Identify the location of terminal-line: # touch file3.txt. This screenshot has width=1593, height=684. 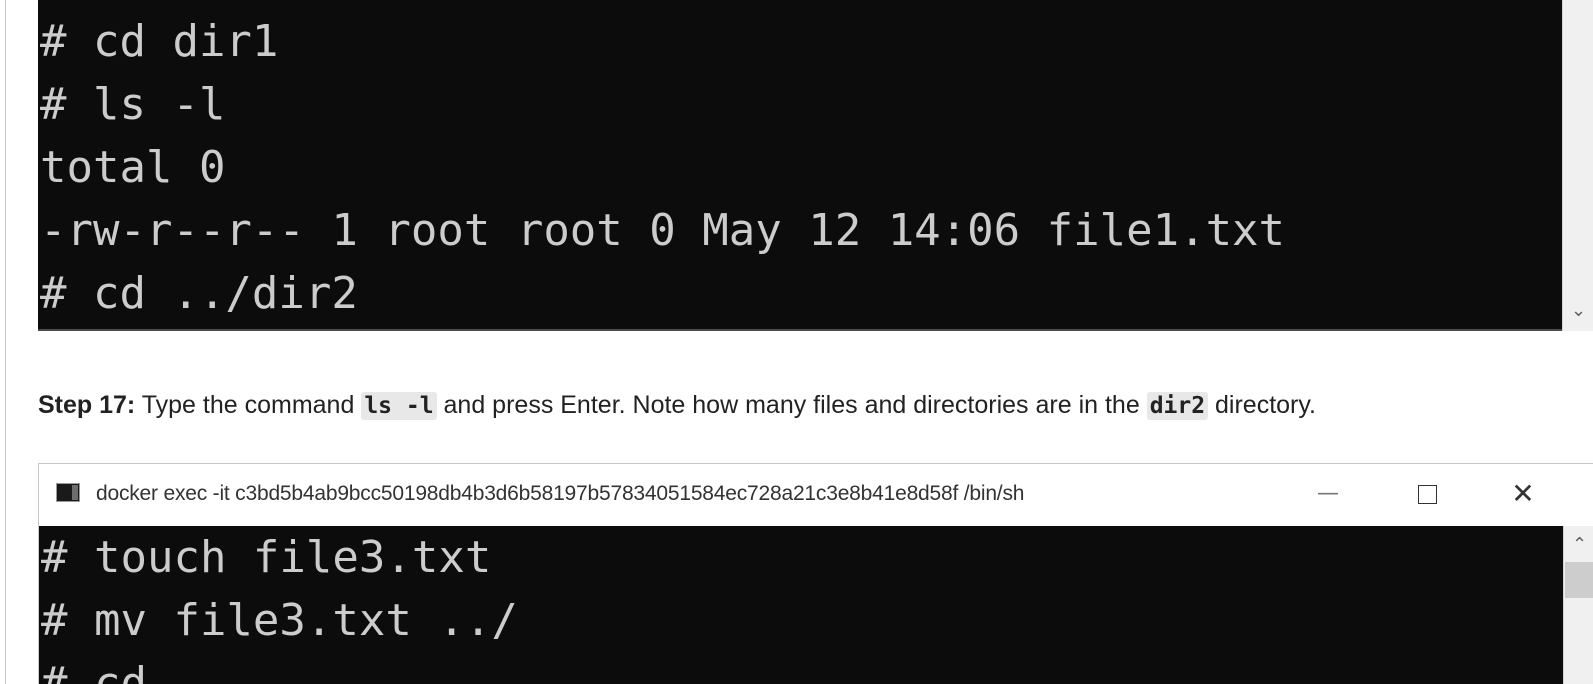
(266, 557).